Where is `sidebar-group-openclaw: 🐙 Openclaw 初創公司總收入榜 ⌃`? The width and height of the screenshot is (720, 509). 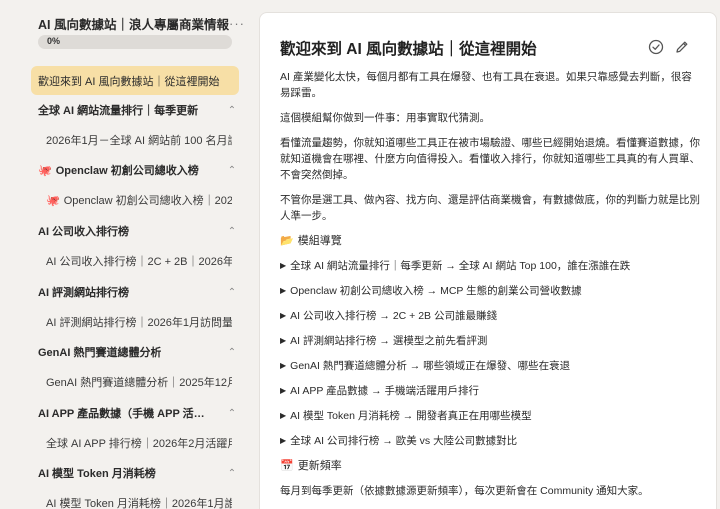
sidebar-group-openclaw: 🐙 Openclaw 初創公司總收入榜 ⌃ is located at coordinates (138, 170).